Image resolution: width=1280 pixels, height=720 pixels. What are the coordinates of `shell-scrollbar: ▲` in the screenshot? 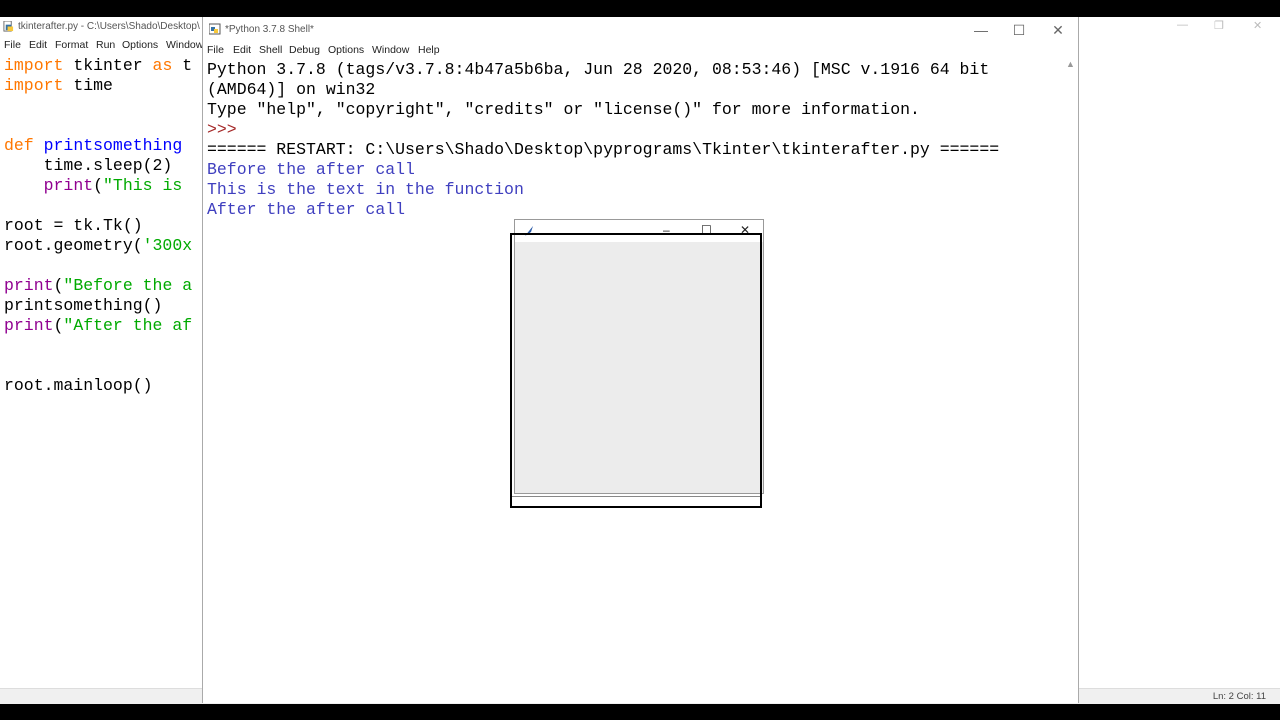 It's located at (1070, 379).